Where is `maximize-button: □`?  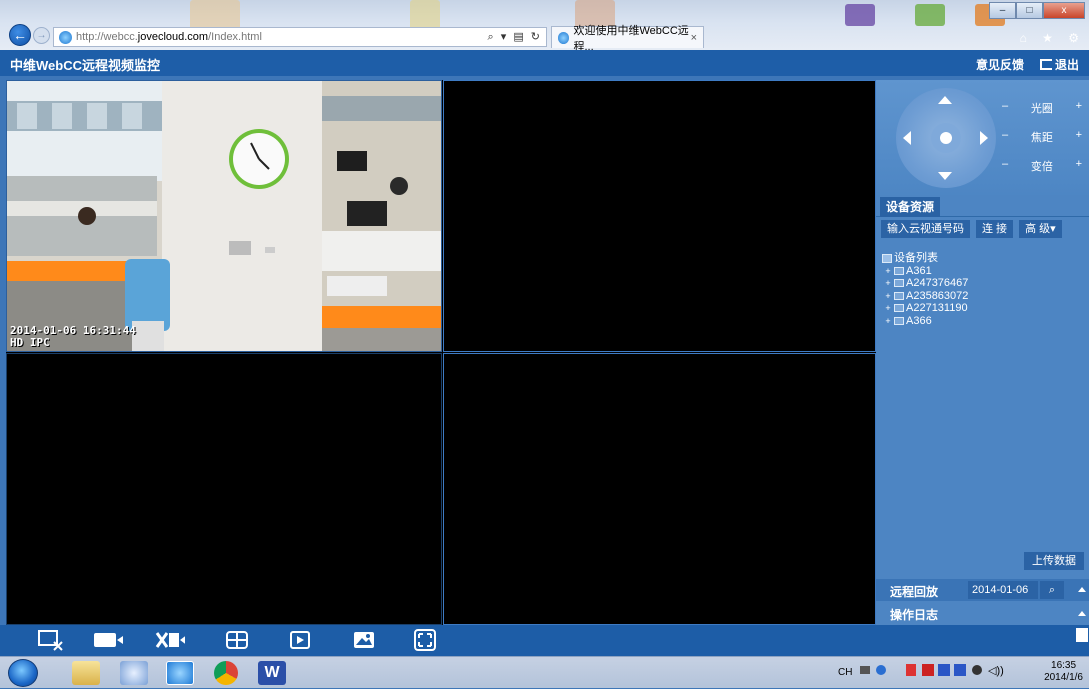 maximize-button: □ is located at coordinates (1029, 10).